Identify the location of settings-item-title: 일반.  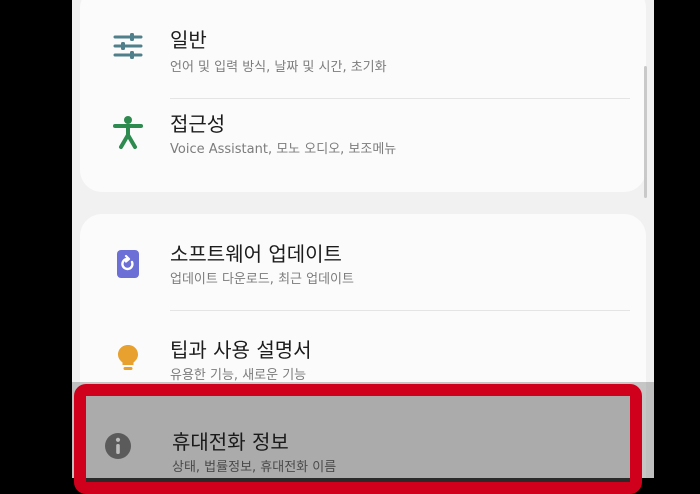
(188, 40).